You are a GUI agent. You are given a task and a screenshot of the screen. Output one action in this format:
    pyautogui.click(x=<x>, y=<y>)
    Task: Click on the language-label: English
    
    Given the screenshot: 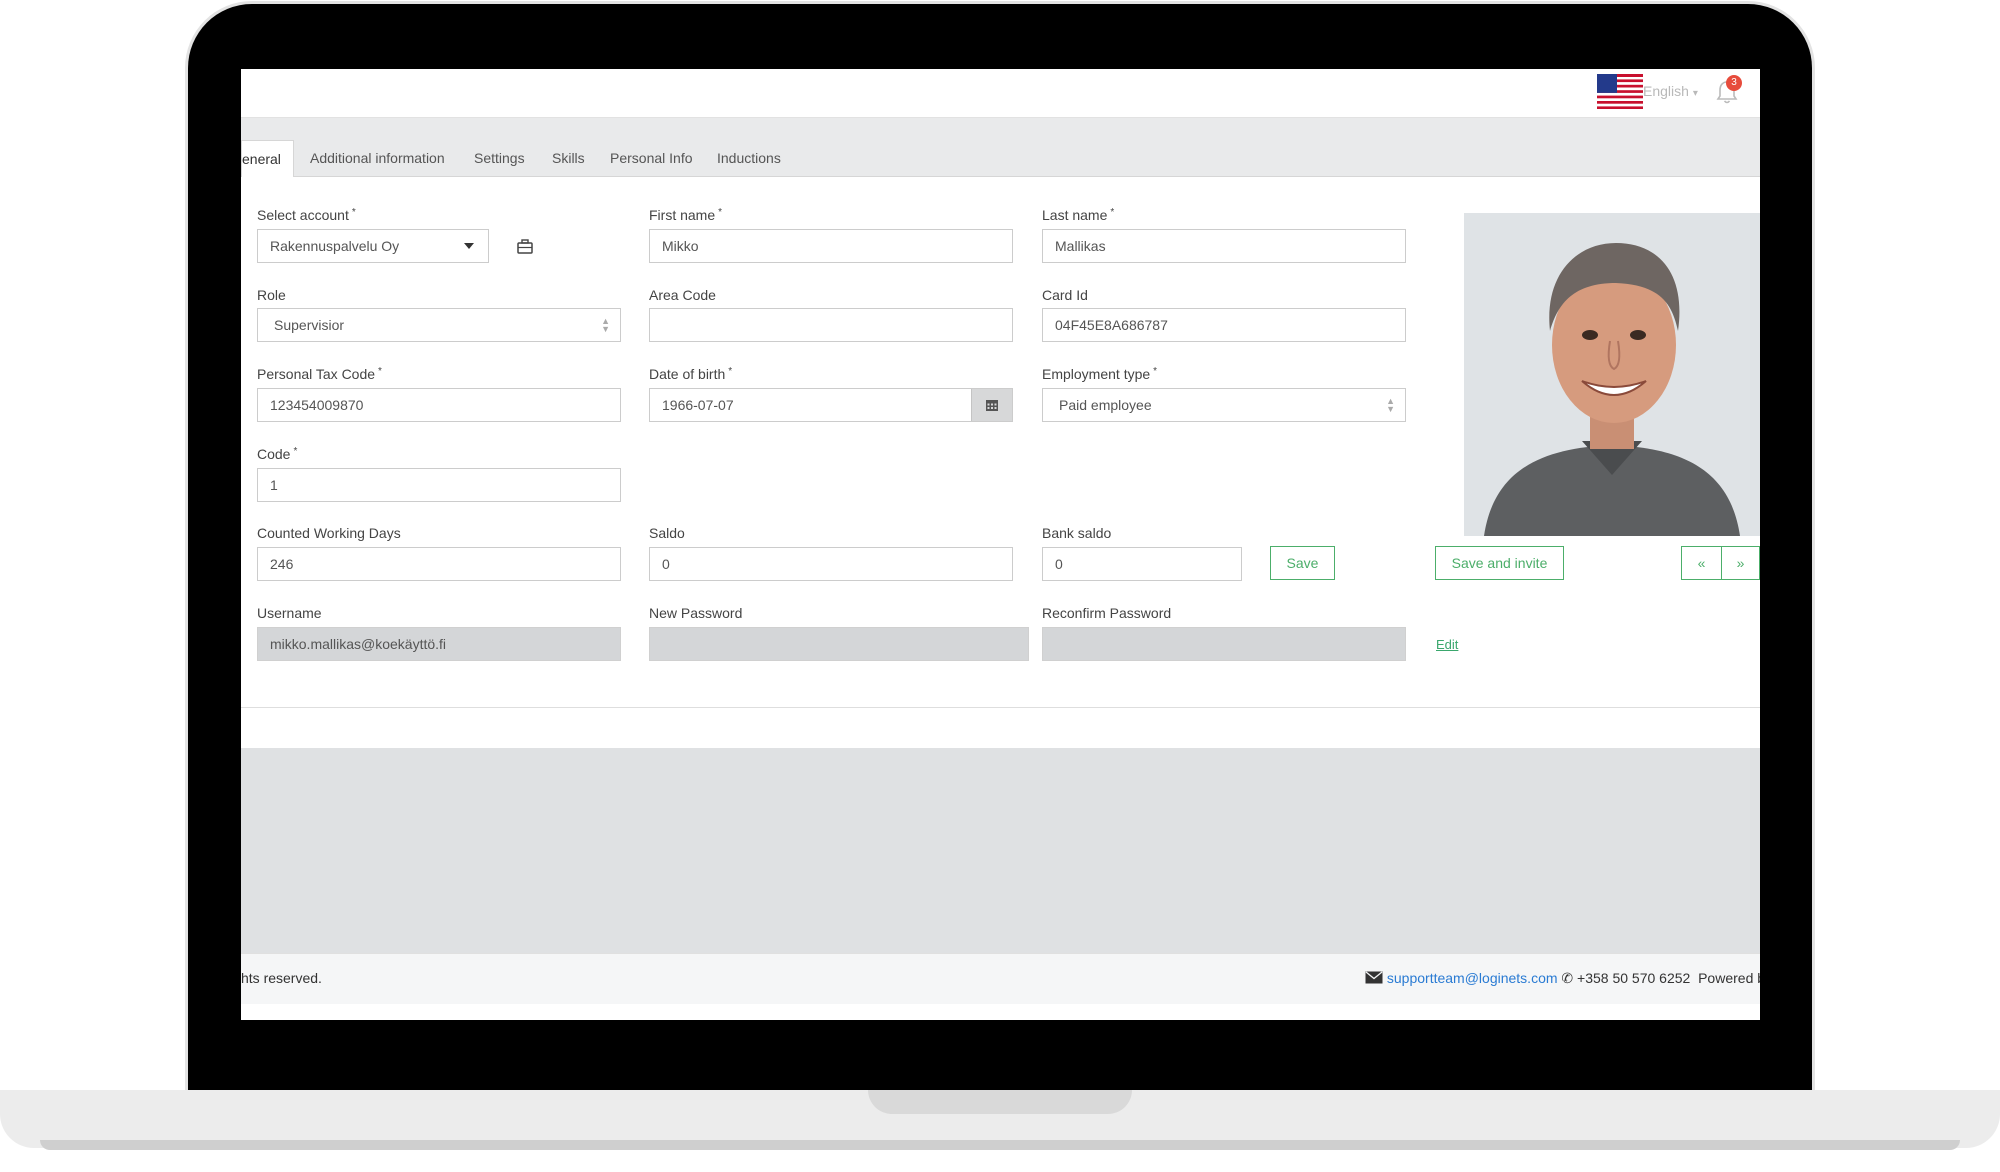 What is the action you would take?
    pyautogui.click(x=1666, y=91)
    